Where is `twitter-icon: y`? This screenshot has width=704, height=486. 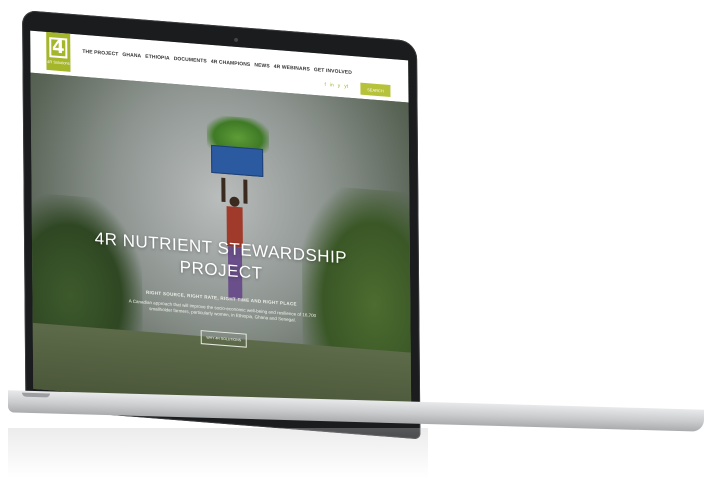
twitter-icon: y is located at coordinates (339, 86).